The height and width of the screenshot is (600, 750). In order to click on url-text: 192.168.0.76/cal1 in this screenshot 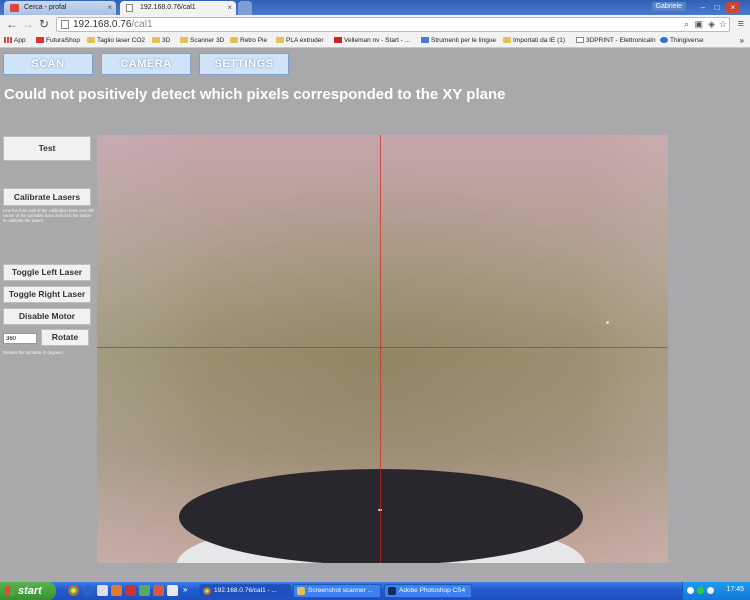, I will do `click(113, 24)`.